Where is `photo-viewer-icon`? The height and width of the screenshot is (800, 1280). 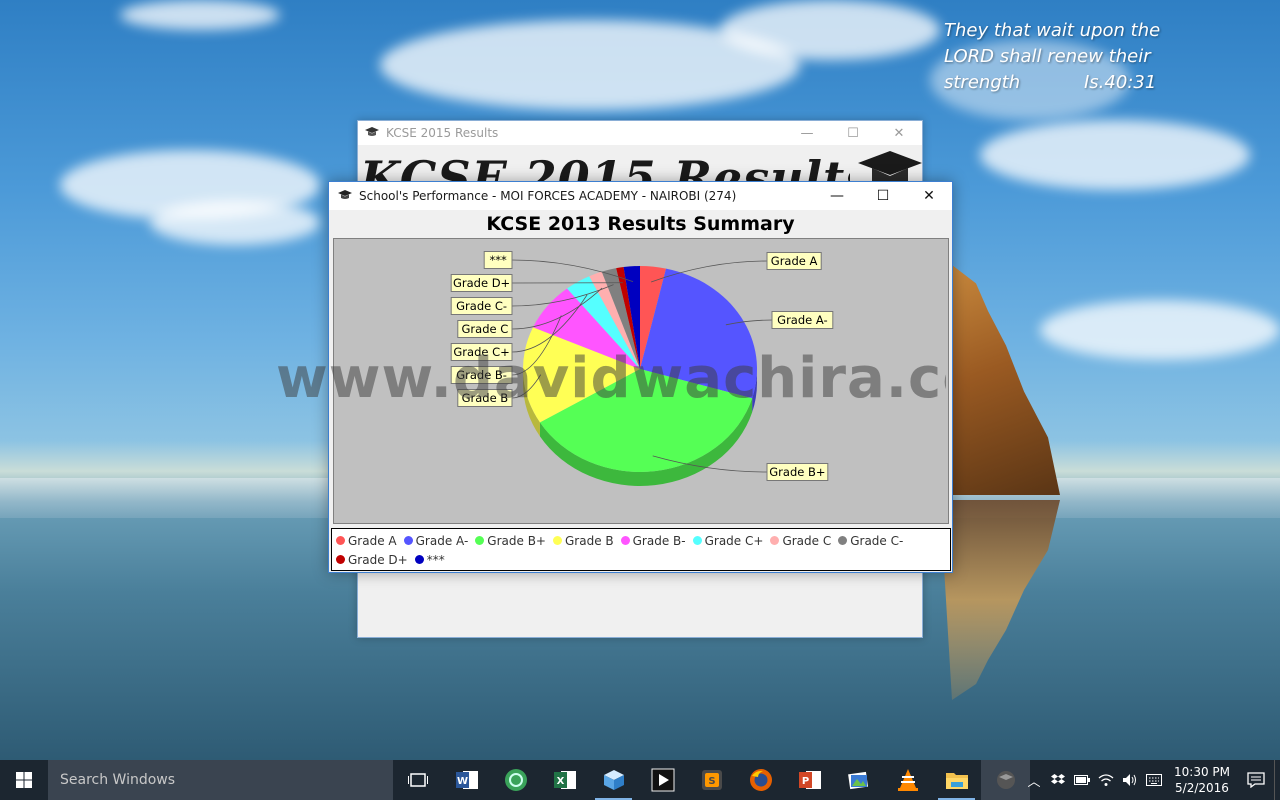 photo-viewer-icon is located at coordinates (857, 780).